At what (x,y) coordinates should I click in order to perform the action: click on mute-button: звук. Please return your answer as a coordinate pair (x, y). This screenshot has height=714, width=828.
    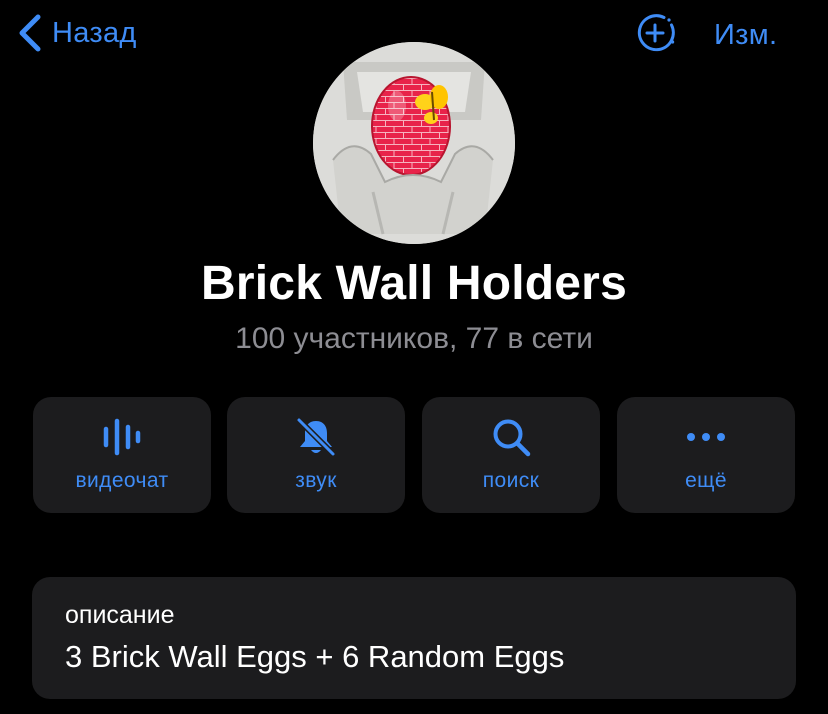
    Looking at the image, I should click on (316, 455).